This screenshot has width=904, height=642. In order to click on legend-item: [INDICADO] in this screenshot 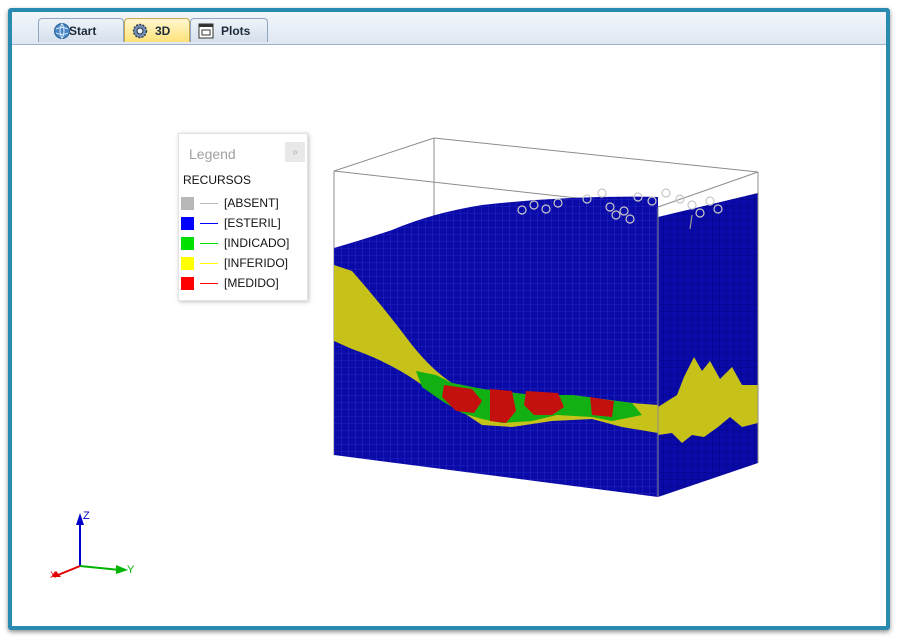, I will do `click(242, 243)`.